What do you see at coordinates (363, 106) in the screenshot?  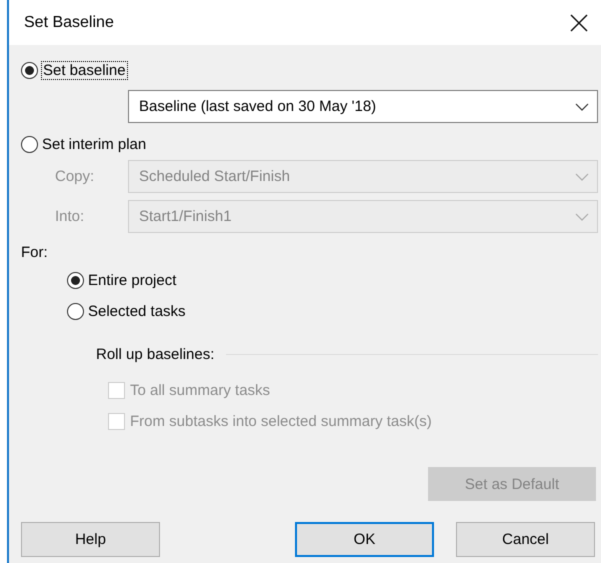 I see `dropdown: Baseline (last saved on 30 May '18)` at bounding box center [363, 106].